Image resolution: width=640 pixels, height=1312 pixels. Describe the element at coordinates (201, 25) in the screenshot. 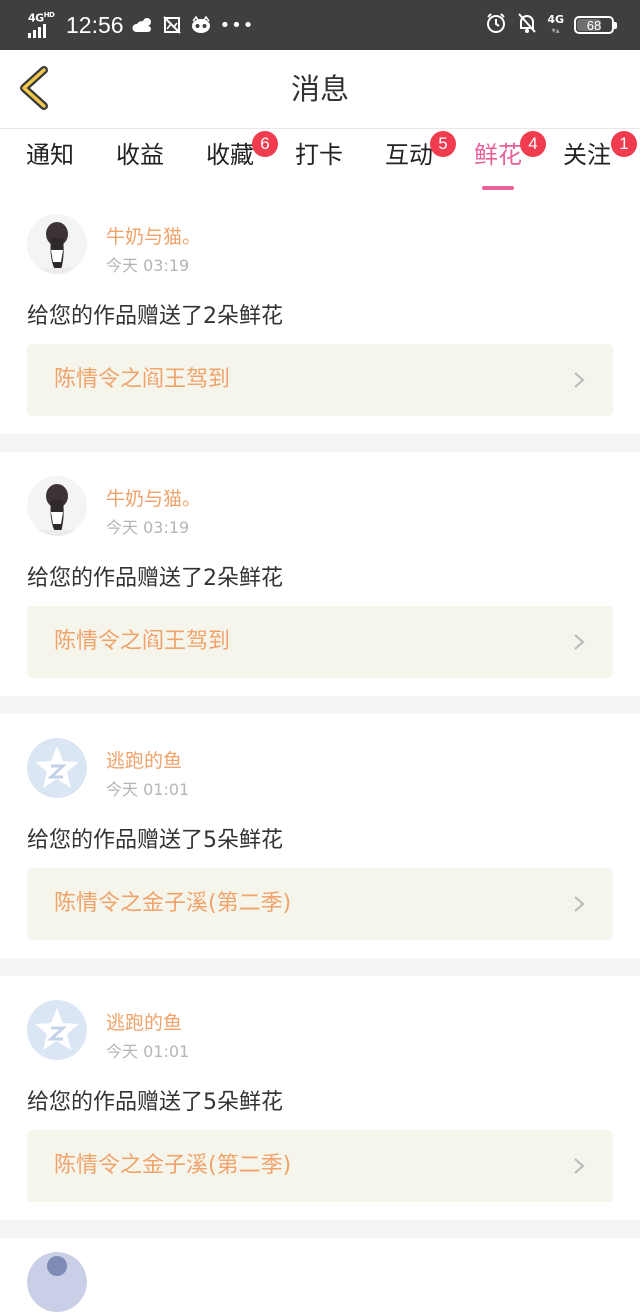

I see `app-notification-icon` at that location.